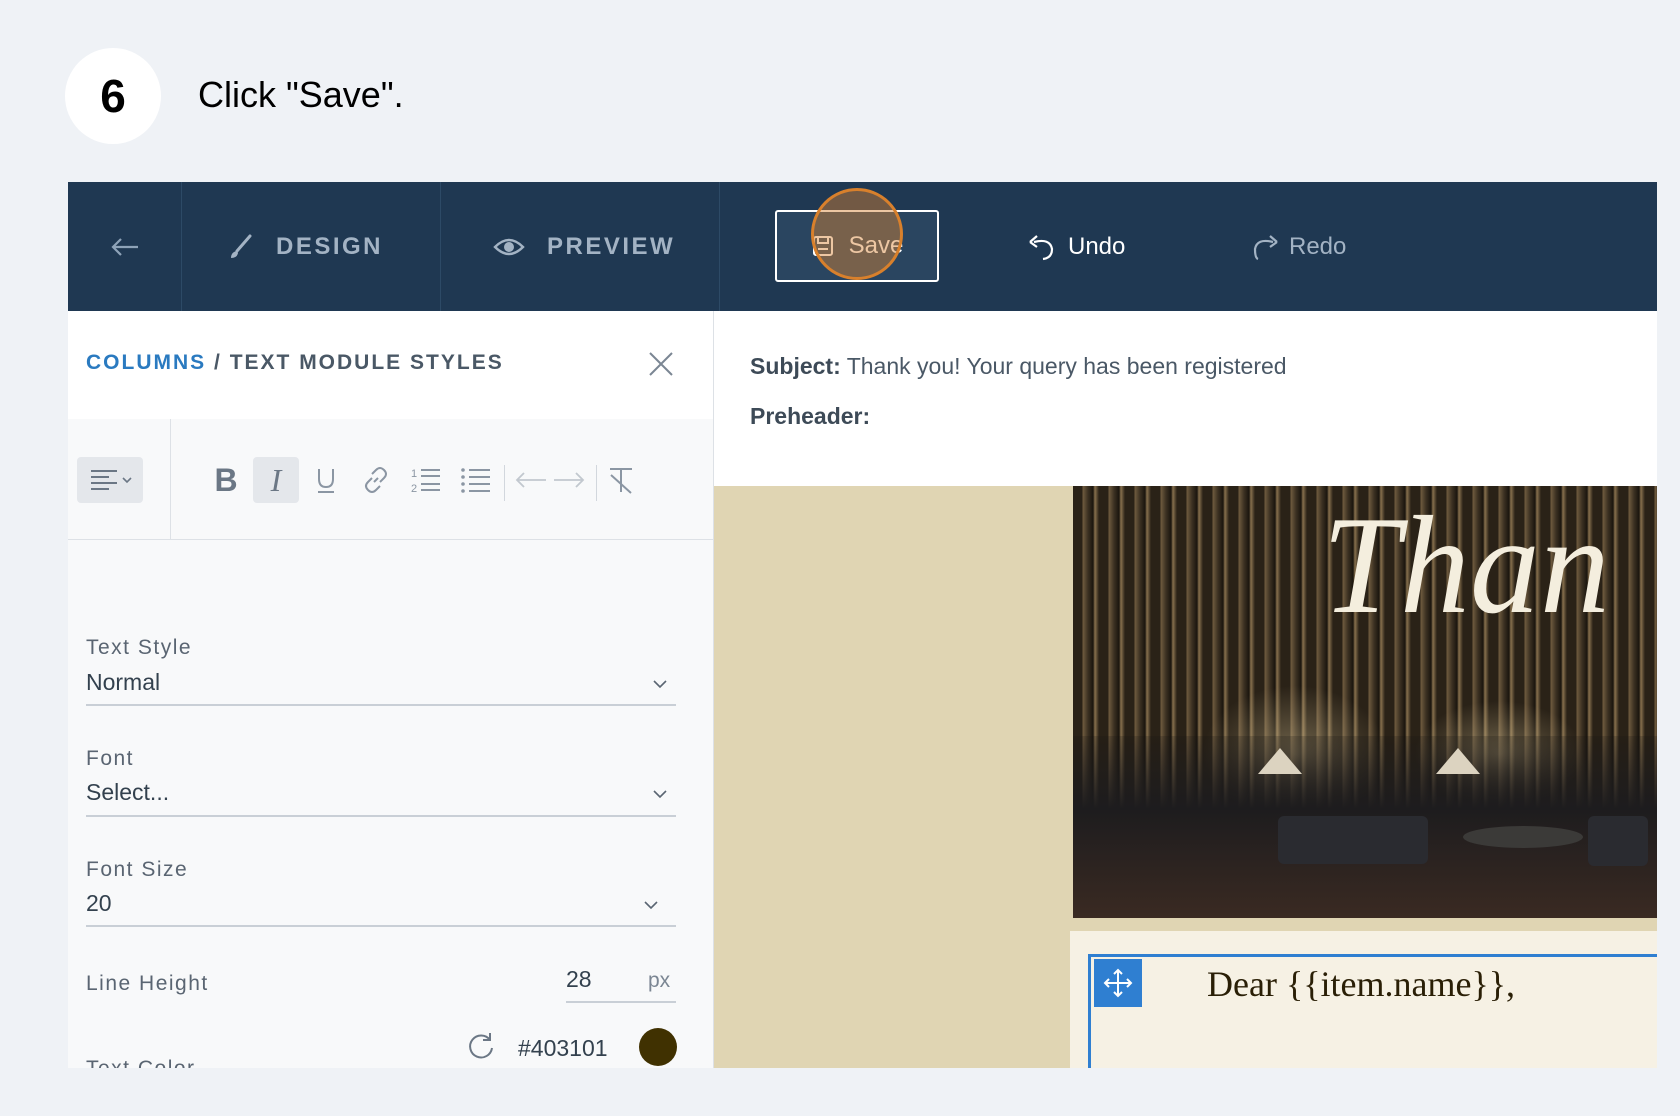 This screenshot has width=1680, height=1116. Describe the element at coordinates (141, 1062) in the screenshot. I see `text-color-label: Text Color` at that location.